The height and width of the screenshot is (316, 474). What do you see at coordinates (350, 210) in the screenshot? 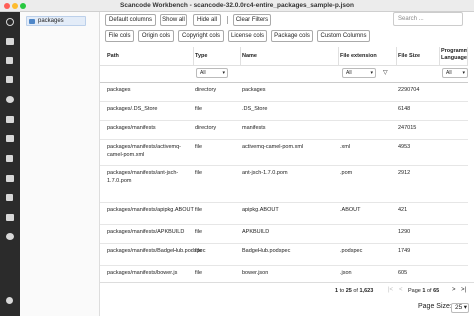
I see `cell-ext: .ABOUT` at bounding box center [350, 210].